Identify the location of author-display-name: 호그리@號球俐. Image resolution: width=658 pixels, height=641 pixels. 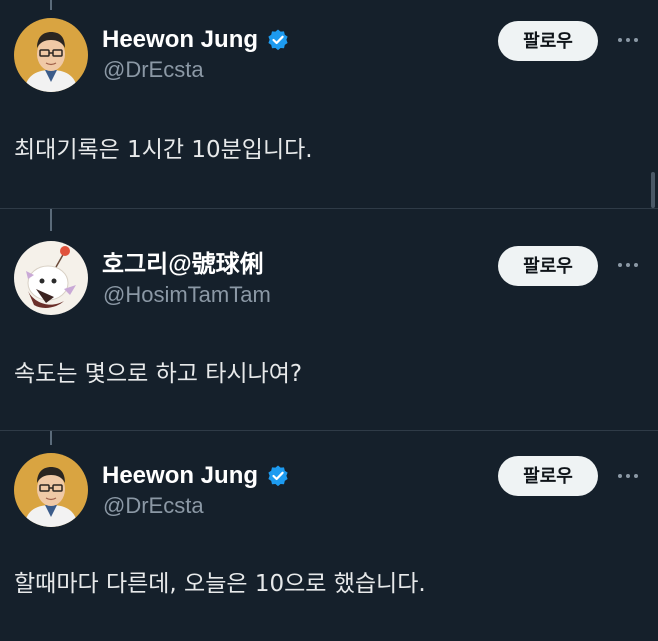
(183, 265).